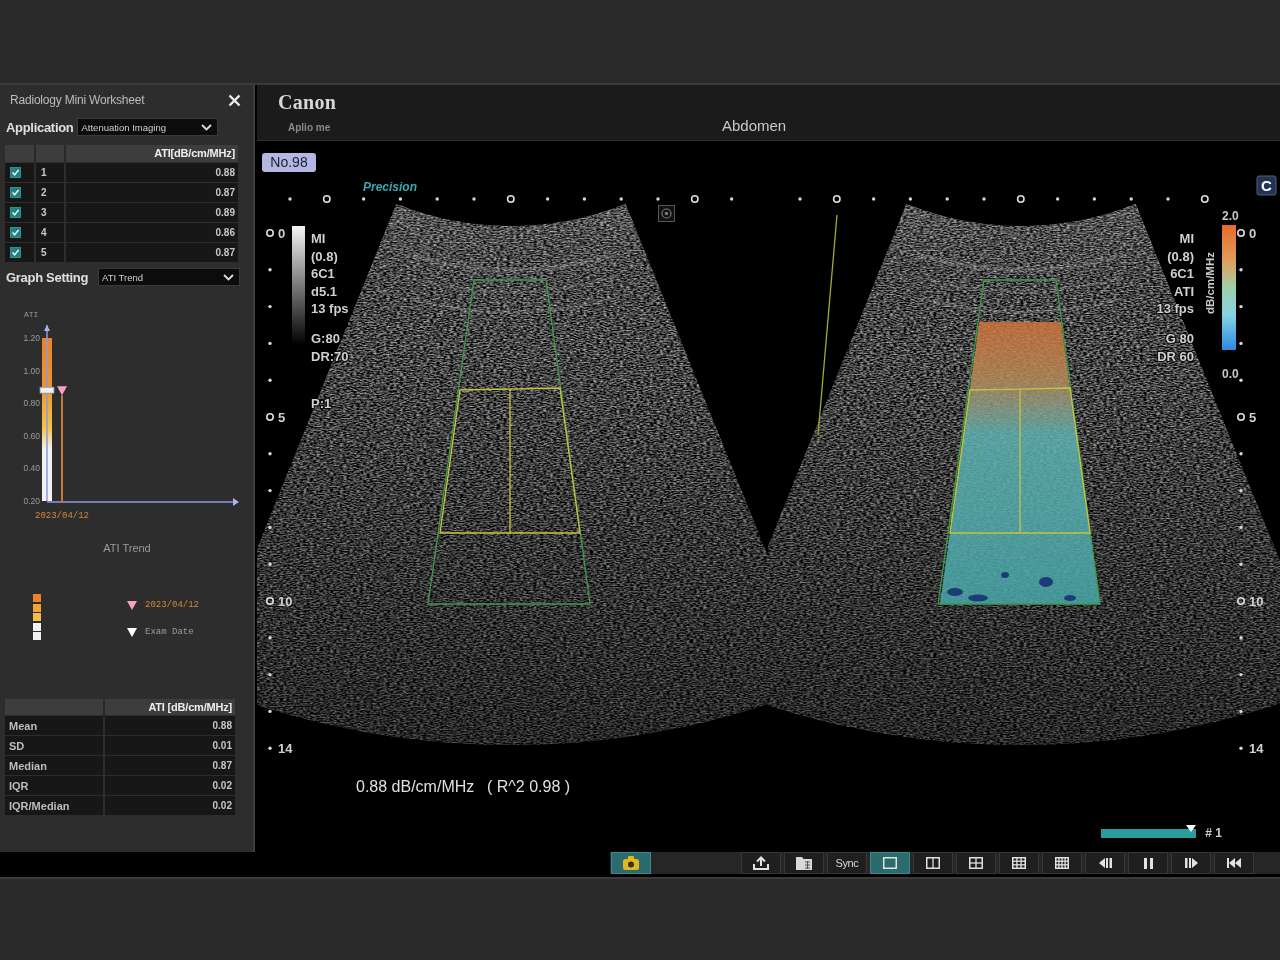 The height and width of the screenshot is (960, 1280). What do you see at coordinates (1149, 831) in the screenshot?
I see `cine-track` at bounding box center [1149, 831].